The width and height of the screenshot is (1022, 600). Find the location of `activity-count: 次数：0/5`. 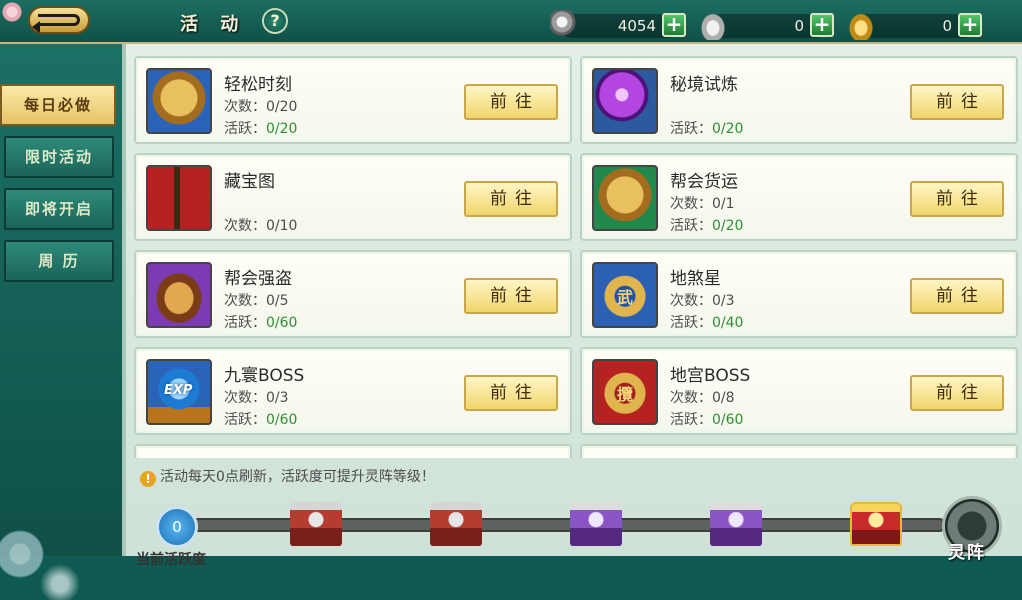

activity-count: 次数：0/5 is located at coordinates (256, 301).